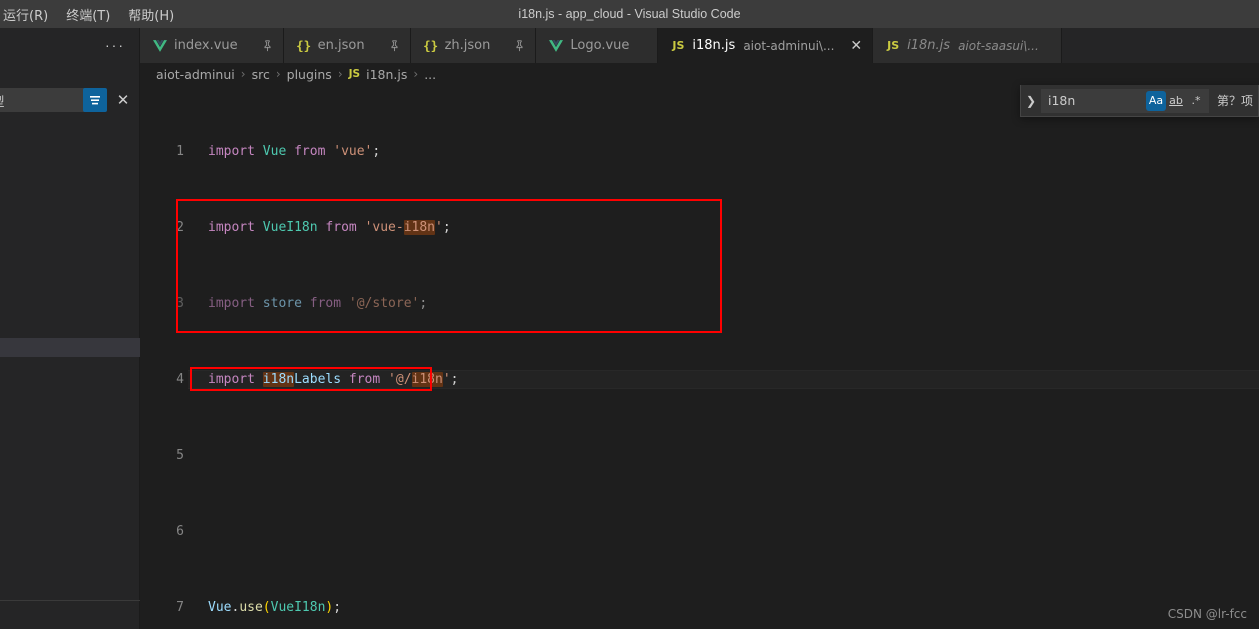 The width and height of the screenshot is (1259, 629). I want to click on line-text: Vue.use(VueI18n);, so click(275, 607).